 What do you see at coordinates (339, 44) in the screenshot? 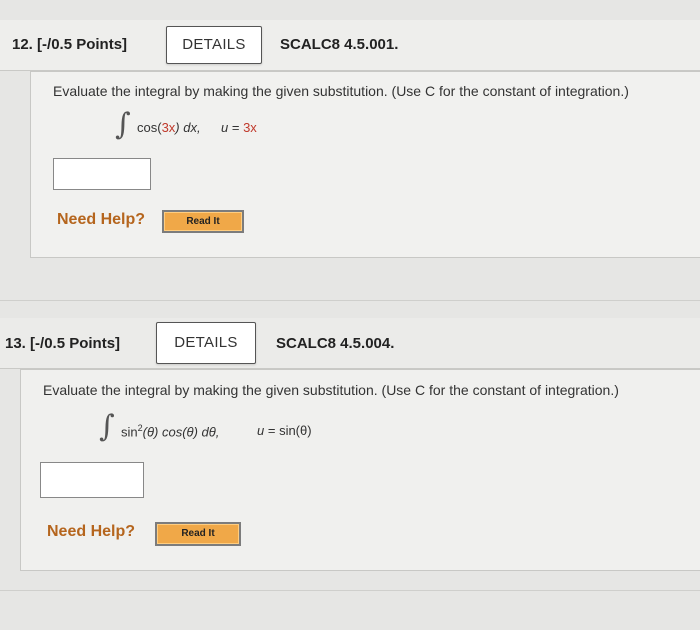
I see `question-code: SCALC8 4.5.001.` at bounding box center [339, 44].